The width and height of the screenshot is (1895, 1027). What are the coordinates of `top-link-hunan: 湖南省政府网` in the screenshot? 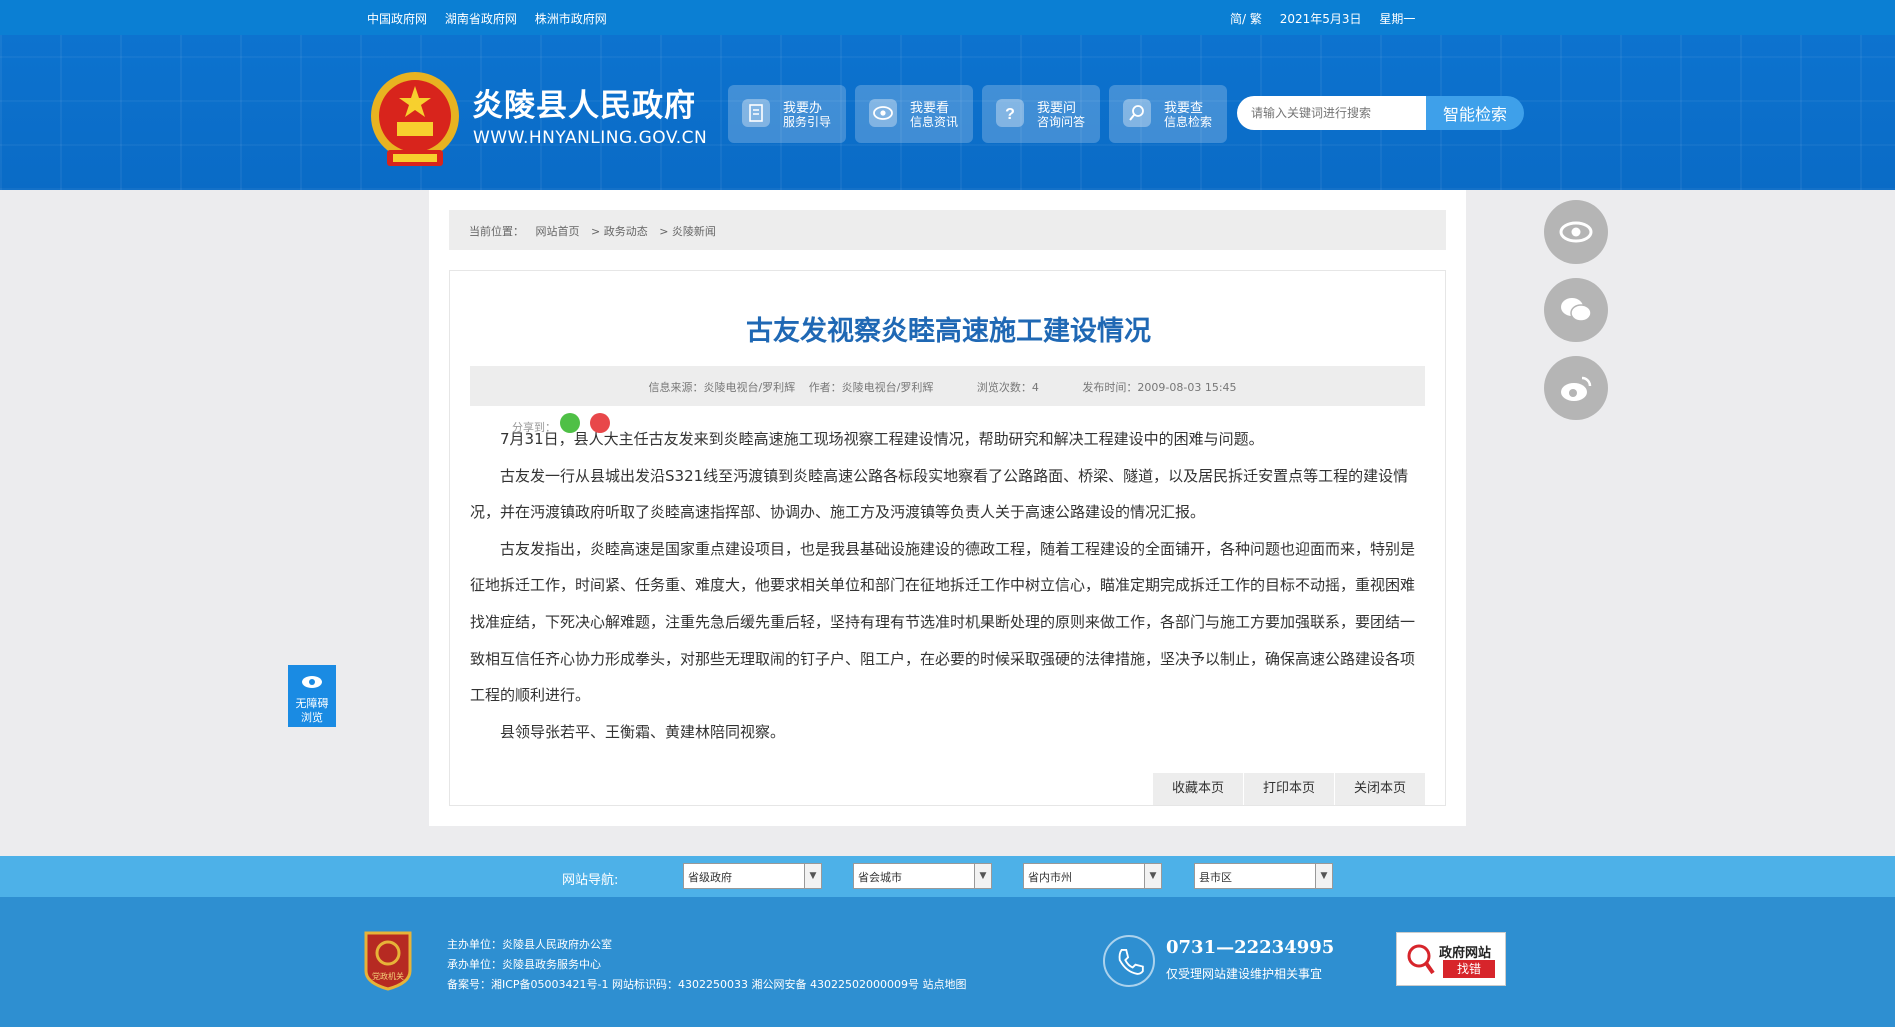 It's located at (481, 19).